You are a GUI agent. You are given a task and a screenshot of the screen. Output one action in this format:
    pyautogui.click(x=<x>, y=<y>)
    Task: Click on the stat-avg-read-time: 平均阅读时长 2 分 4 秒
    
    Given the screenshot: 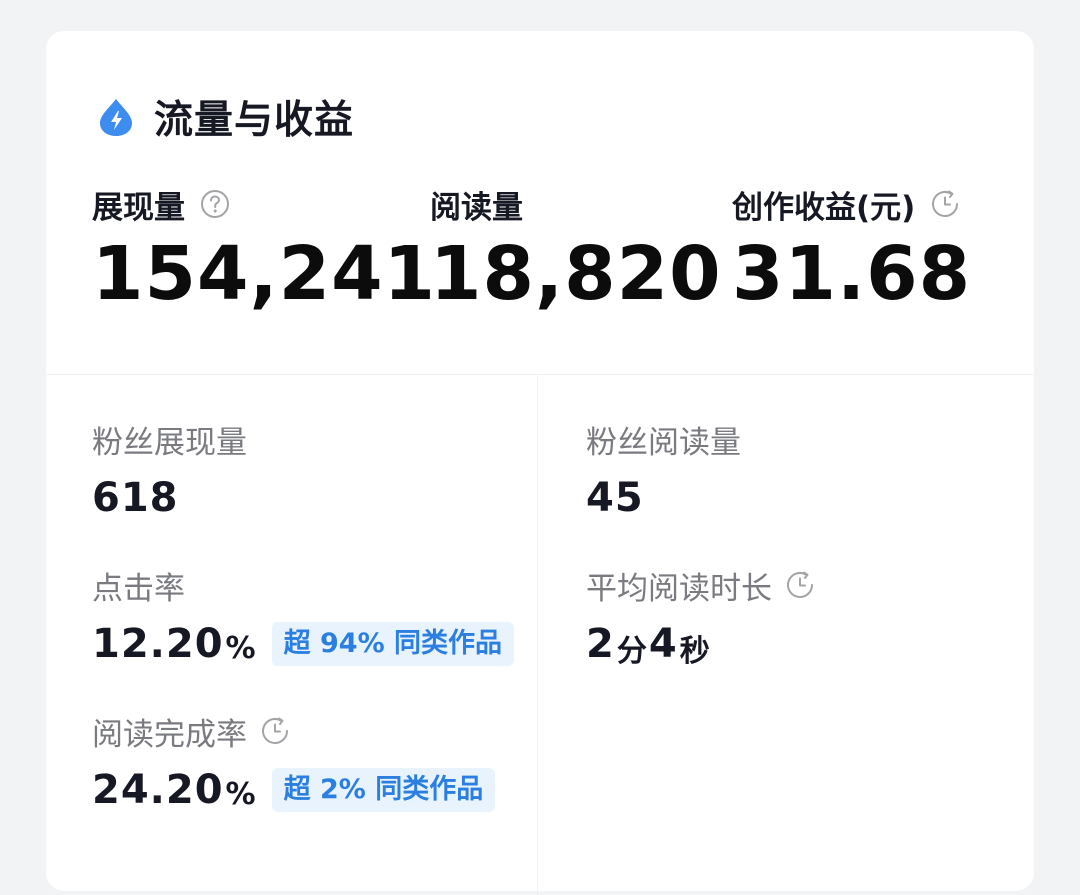 What is the action you would take?
    pyautogui.click(x=701, y=618)
    